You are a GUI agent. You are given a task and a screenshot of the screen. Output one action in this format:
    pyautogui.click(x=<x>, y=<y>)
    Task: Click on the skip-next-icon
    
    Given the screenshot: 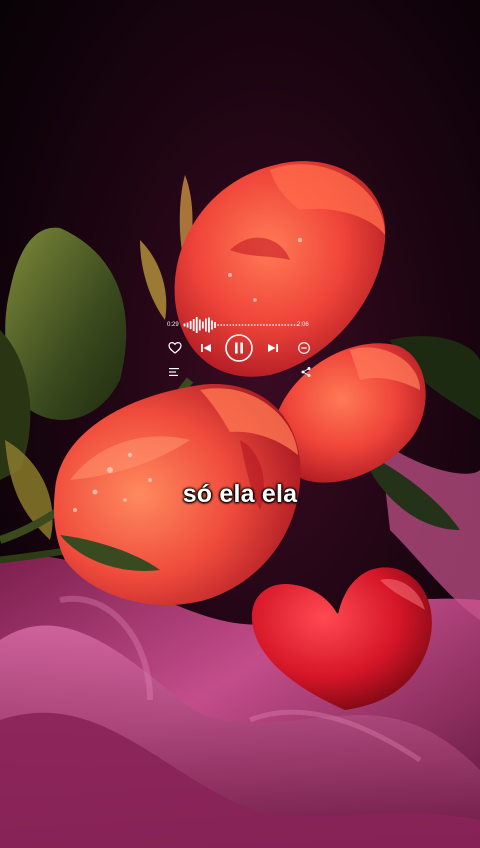 What is the action you would take?
    pyautogui.click(x=273, y=348)
    